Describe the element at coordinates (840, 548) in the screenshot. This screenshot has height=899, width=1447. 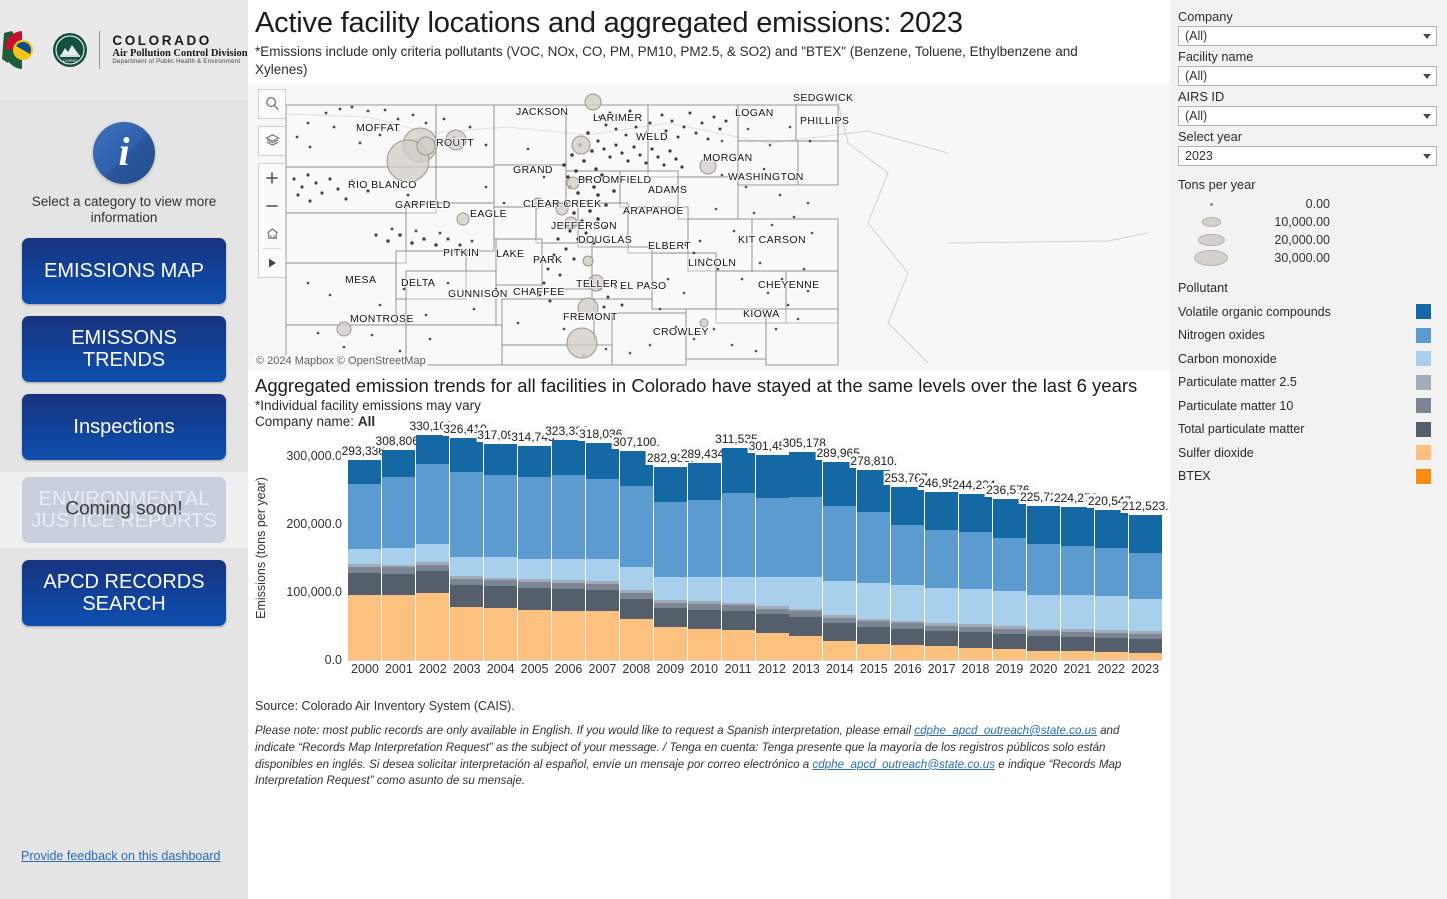
I see `bar-column: 289,965.` at that location.